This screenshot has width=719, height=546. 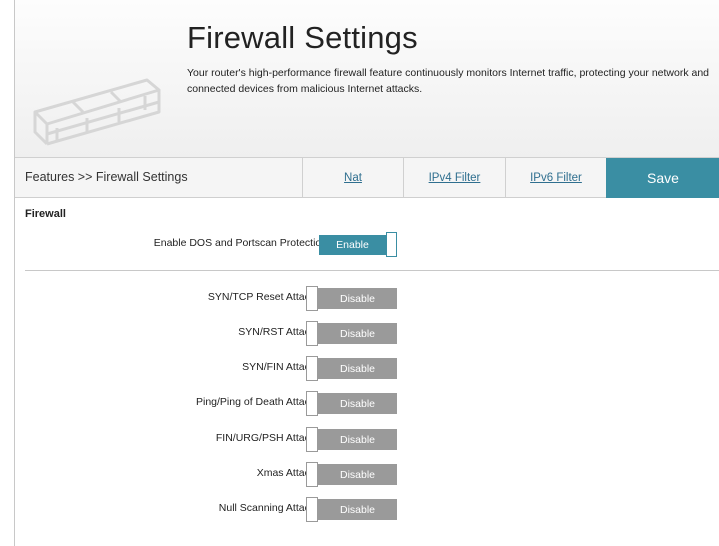 I want to click on fin-urg-psh-toggle: Disable, so click(x=352, y=439).